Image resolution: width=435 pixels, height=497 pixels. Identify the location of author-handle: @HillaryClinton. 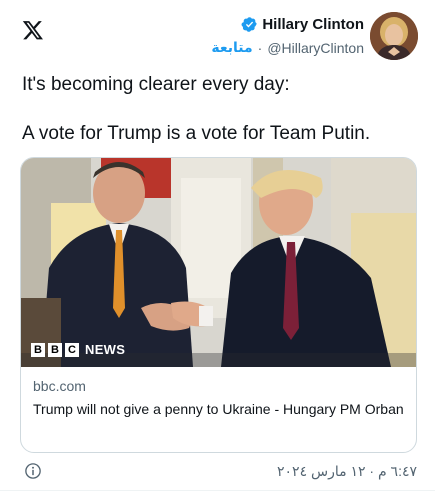
(315, 48).